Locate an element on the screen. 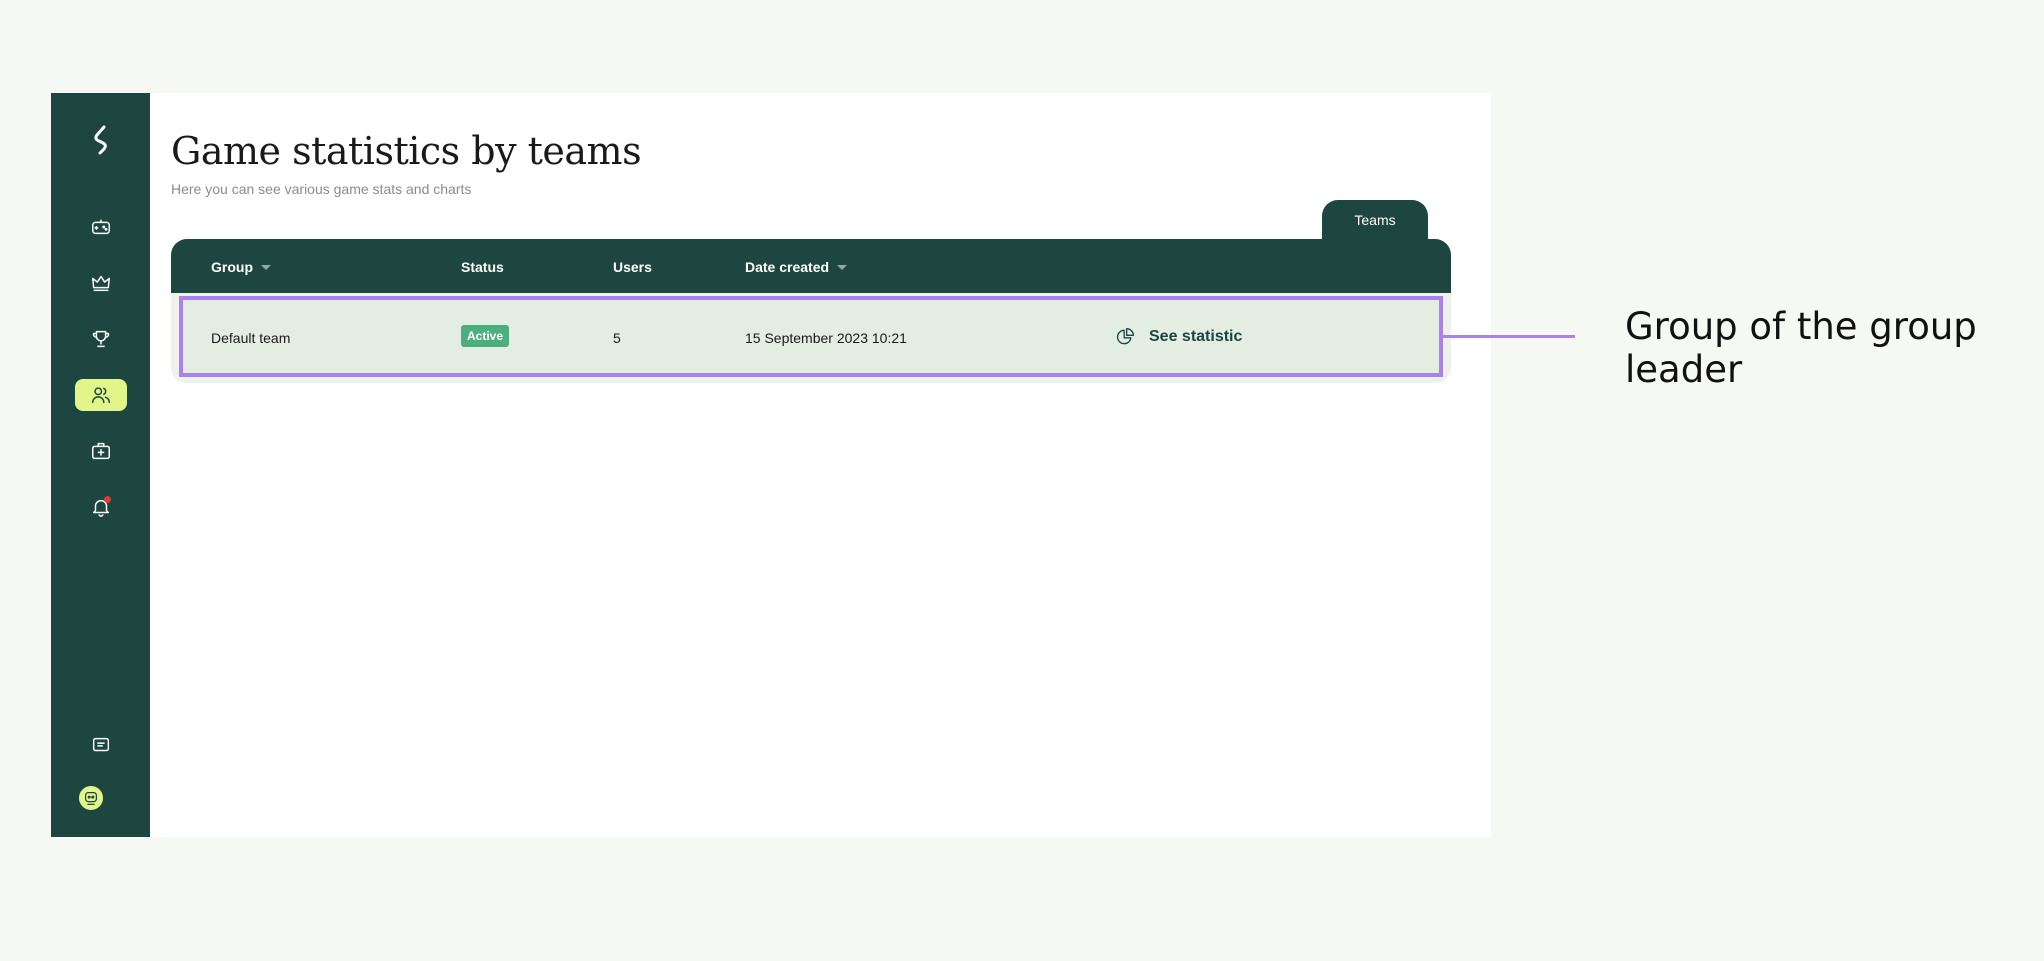  column-header-users: Users is located at coordinates (632, 267).